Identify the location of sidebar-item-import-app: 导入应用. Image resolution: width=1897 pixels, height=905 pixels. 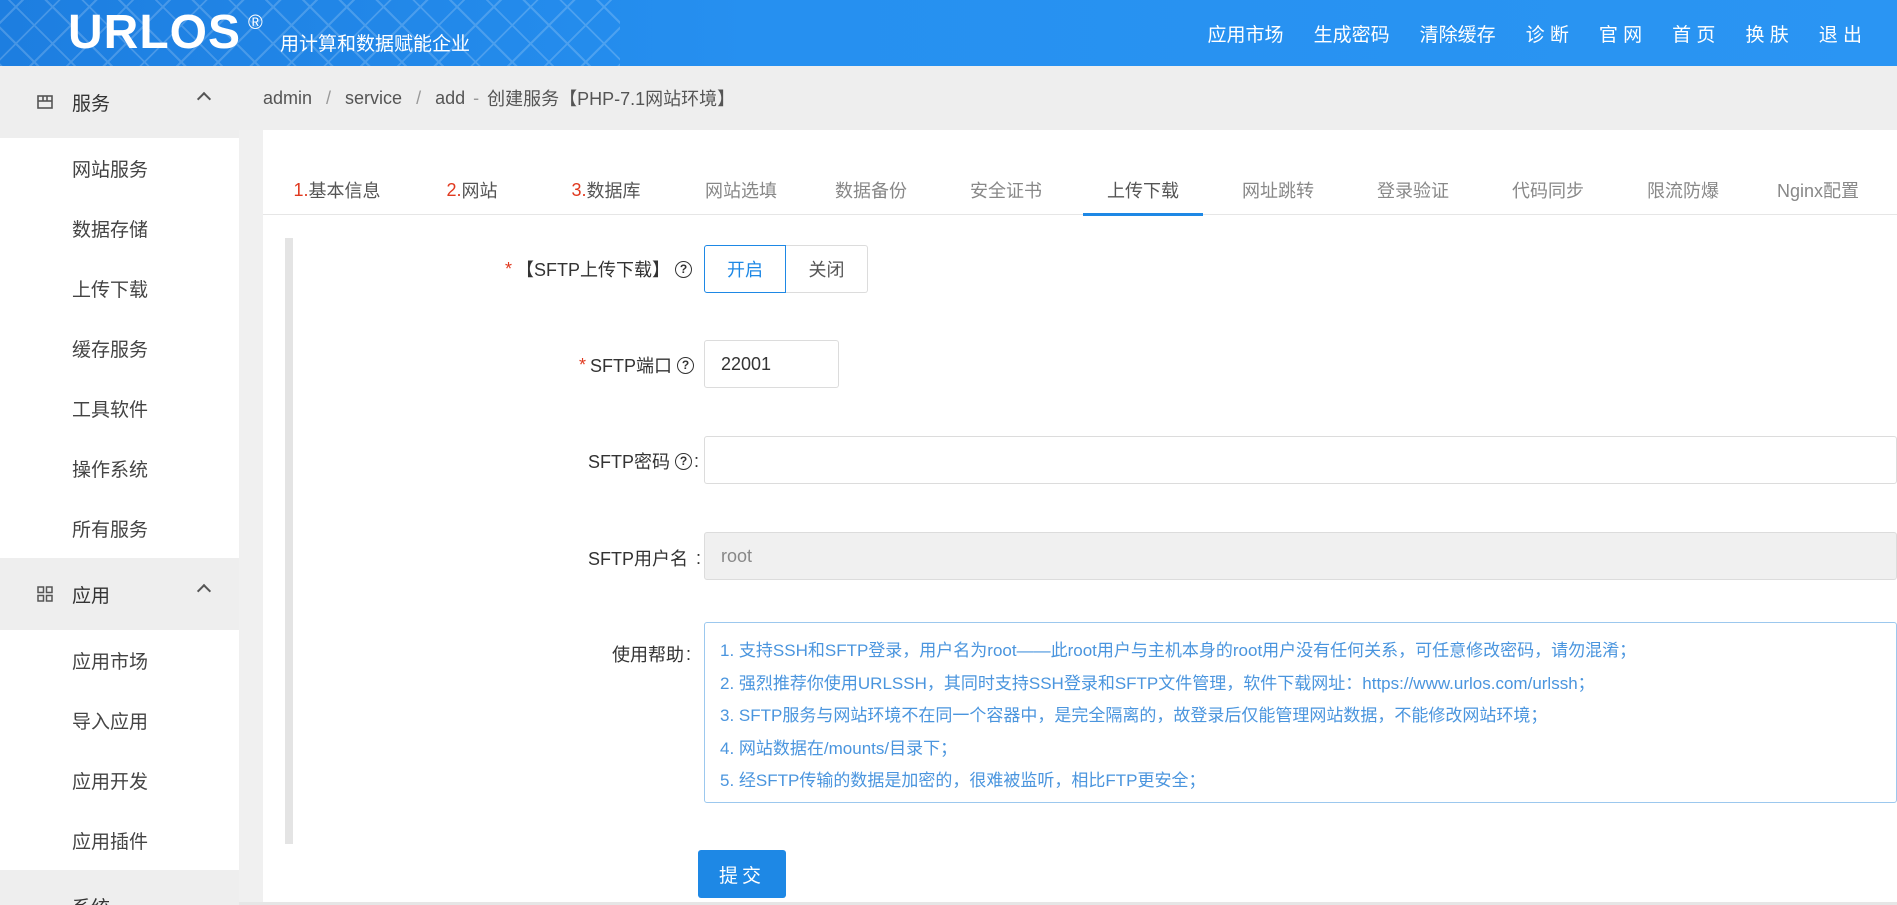
(119, 720).